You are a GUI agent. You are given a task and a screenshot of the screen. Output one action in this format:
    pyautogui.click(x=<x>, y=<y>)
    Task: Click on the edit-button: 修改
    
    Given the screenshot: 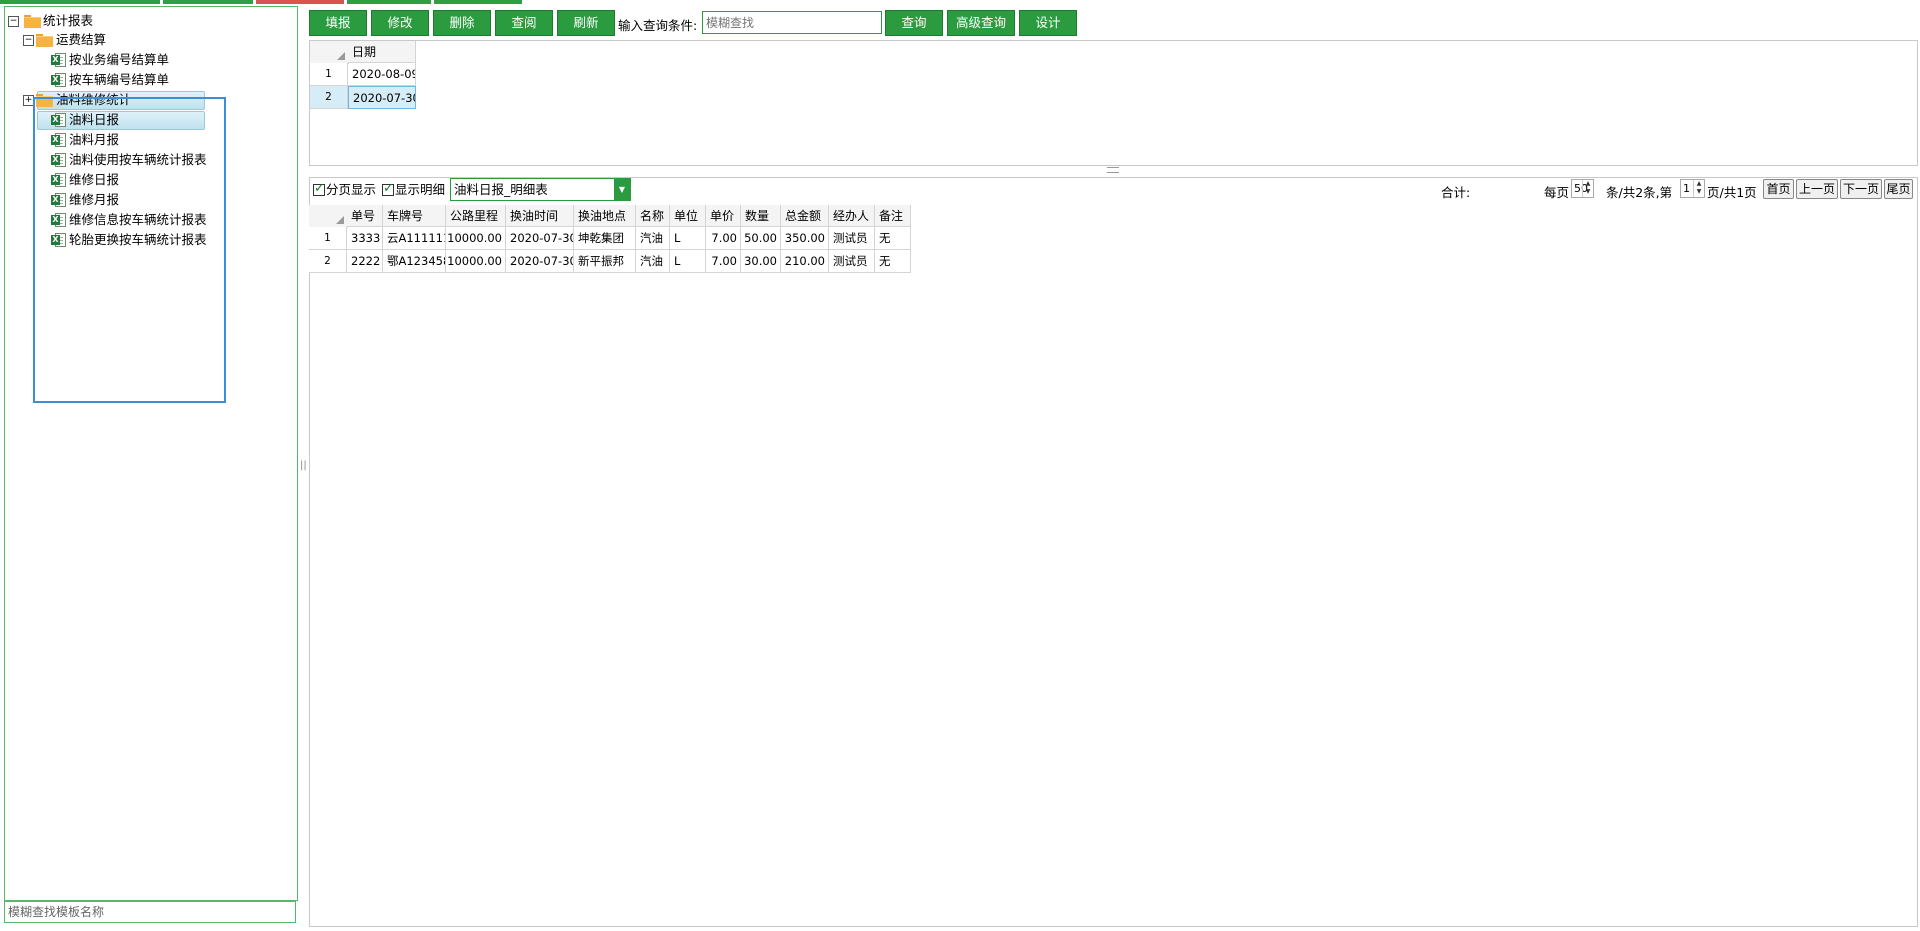 What is the action you would take?
    pyautogui.click(x=400, y=23)
    